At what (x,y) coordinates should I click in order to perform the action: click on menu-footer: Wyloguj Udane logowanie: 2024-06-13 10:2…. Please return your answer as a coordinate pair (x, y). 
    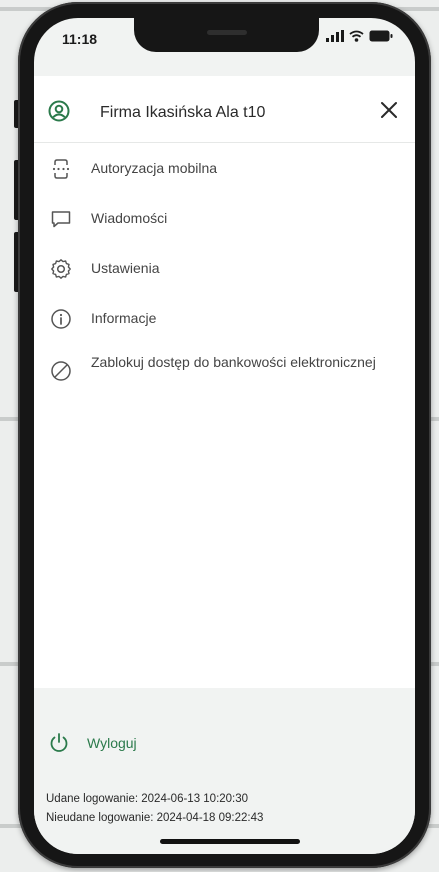
    Looking at the image, I should click on (224, 781).